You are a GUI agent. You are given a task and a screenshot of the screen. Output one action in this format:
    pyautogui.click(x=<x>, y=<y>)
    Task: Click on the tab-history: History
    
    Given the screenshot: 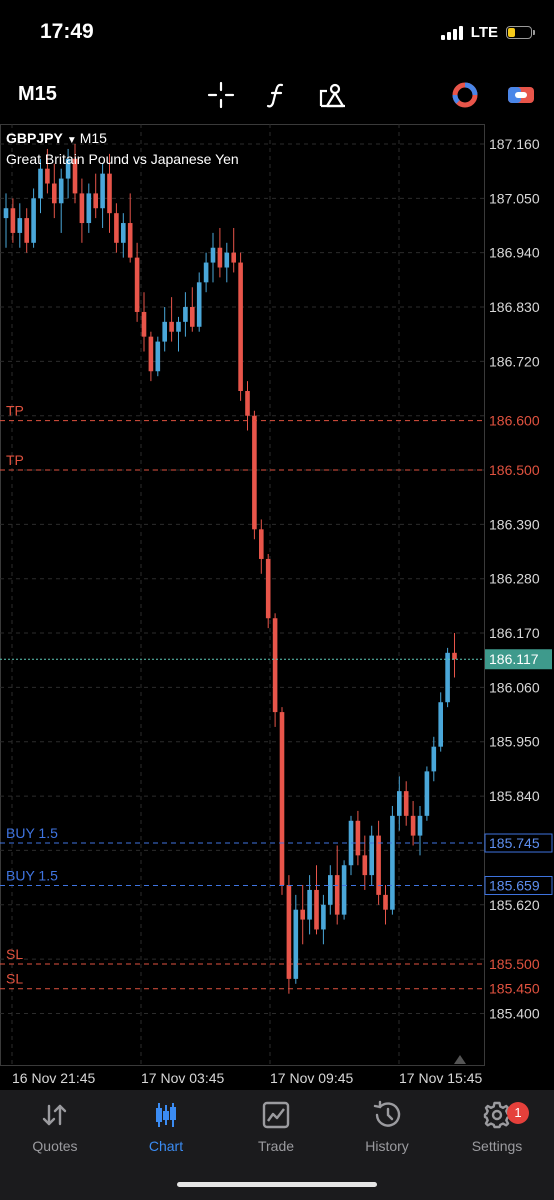 What is the action you would take?
    pyautogui.click(x=387, y=1127)
    